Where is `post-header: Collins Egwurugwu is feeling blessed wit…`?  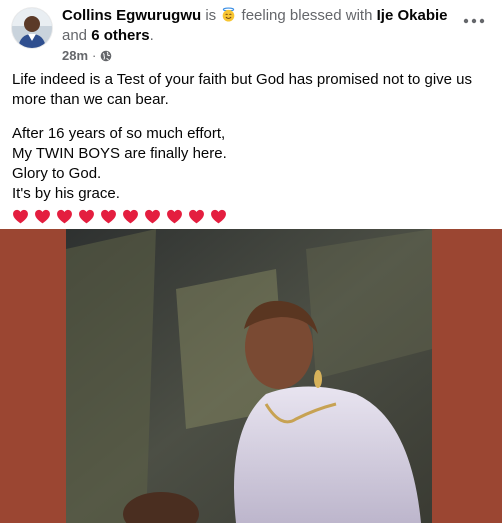
post-header: Collins Egwurugwu is feeling blessed wit… is located at coordinates (251, 36).